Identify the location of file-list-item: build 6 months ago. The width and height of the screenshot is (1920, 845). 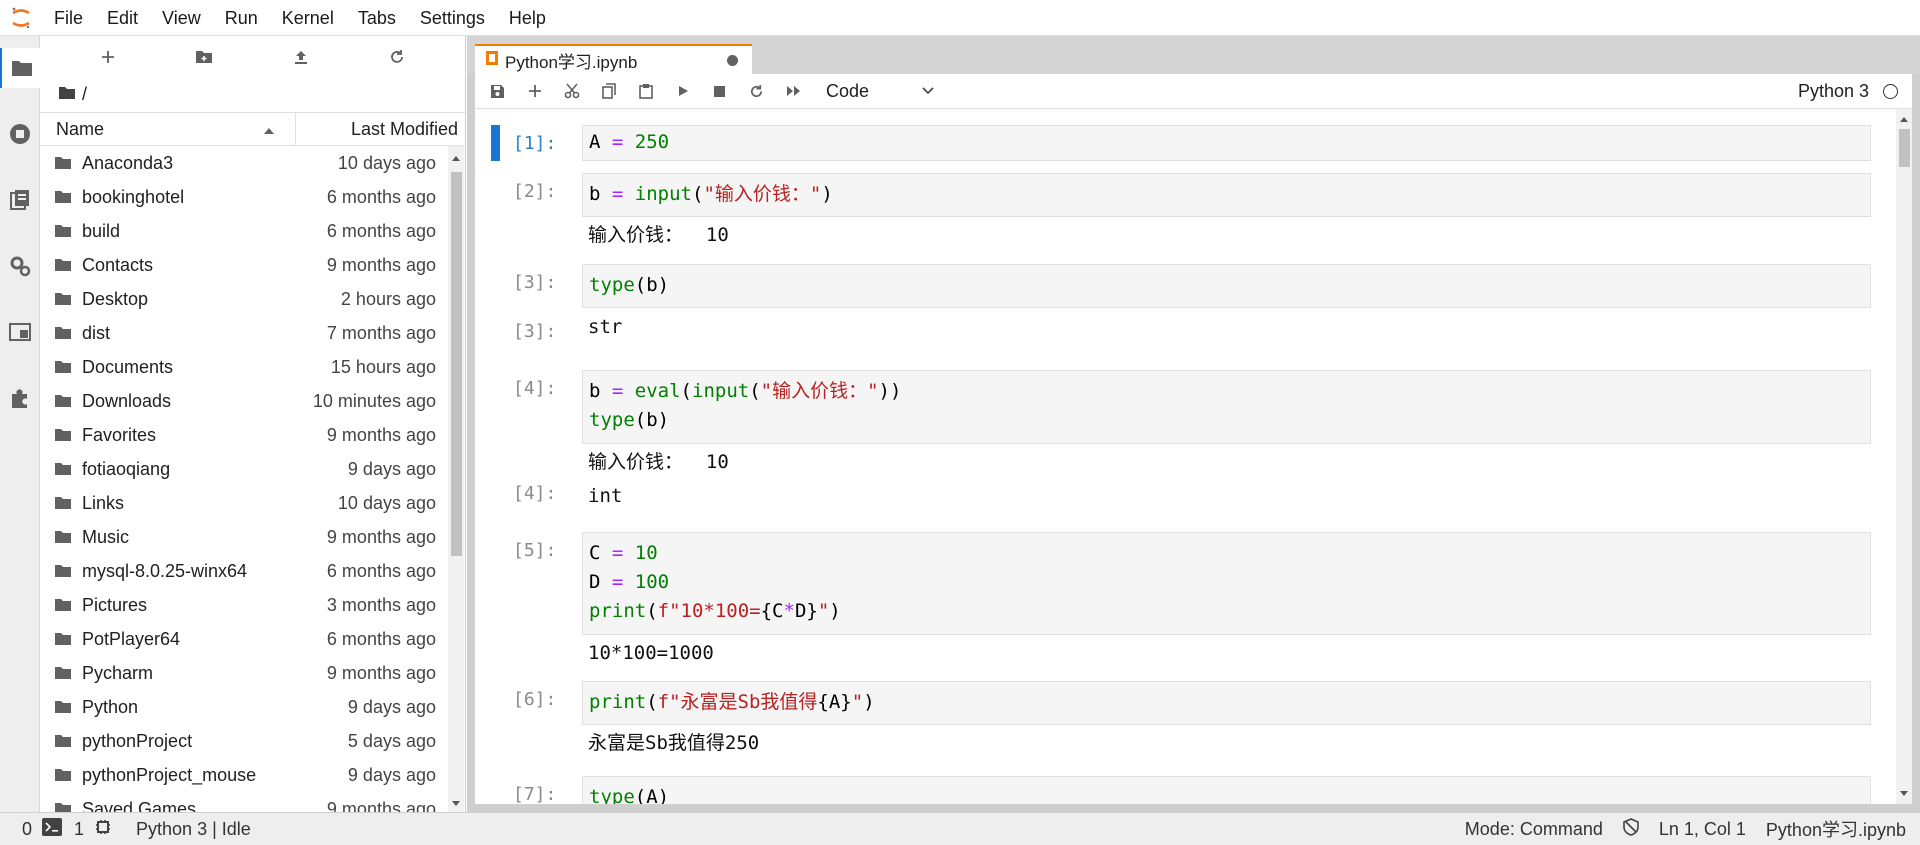
(242, 231).